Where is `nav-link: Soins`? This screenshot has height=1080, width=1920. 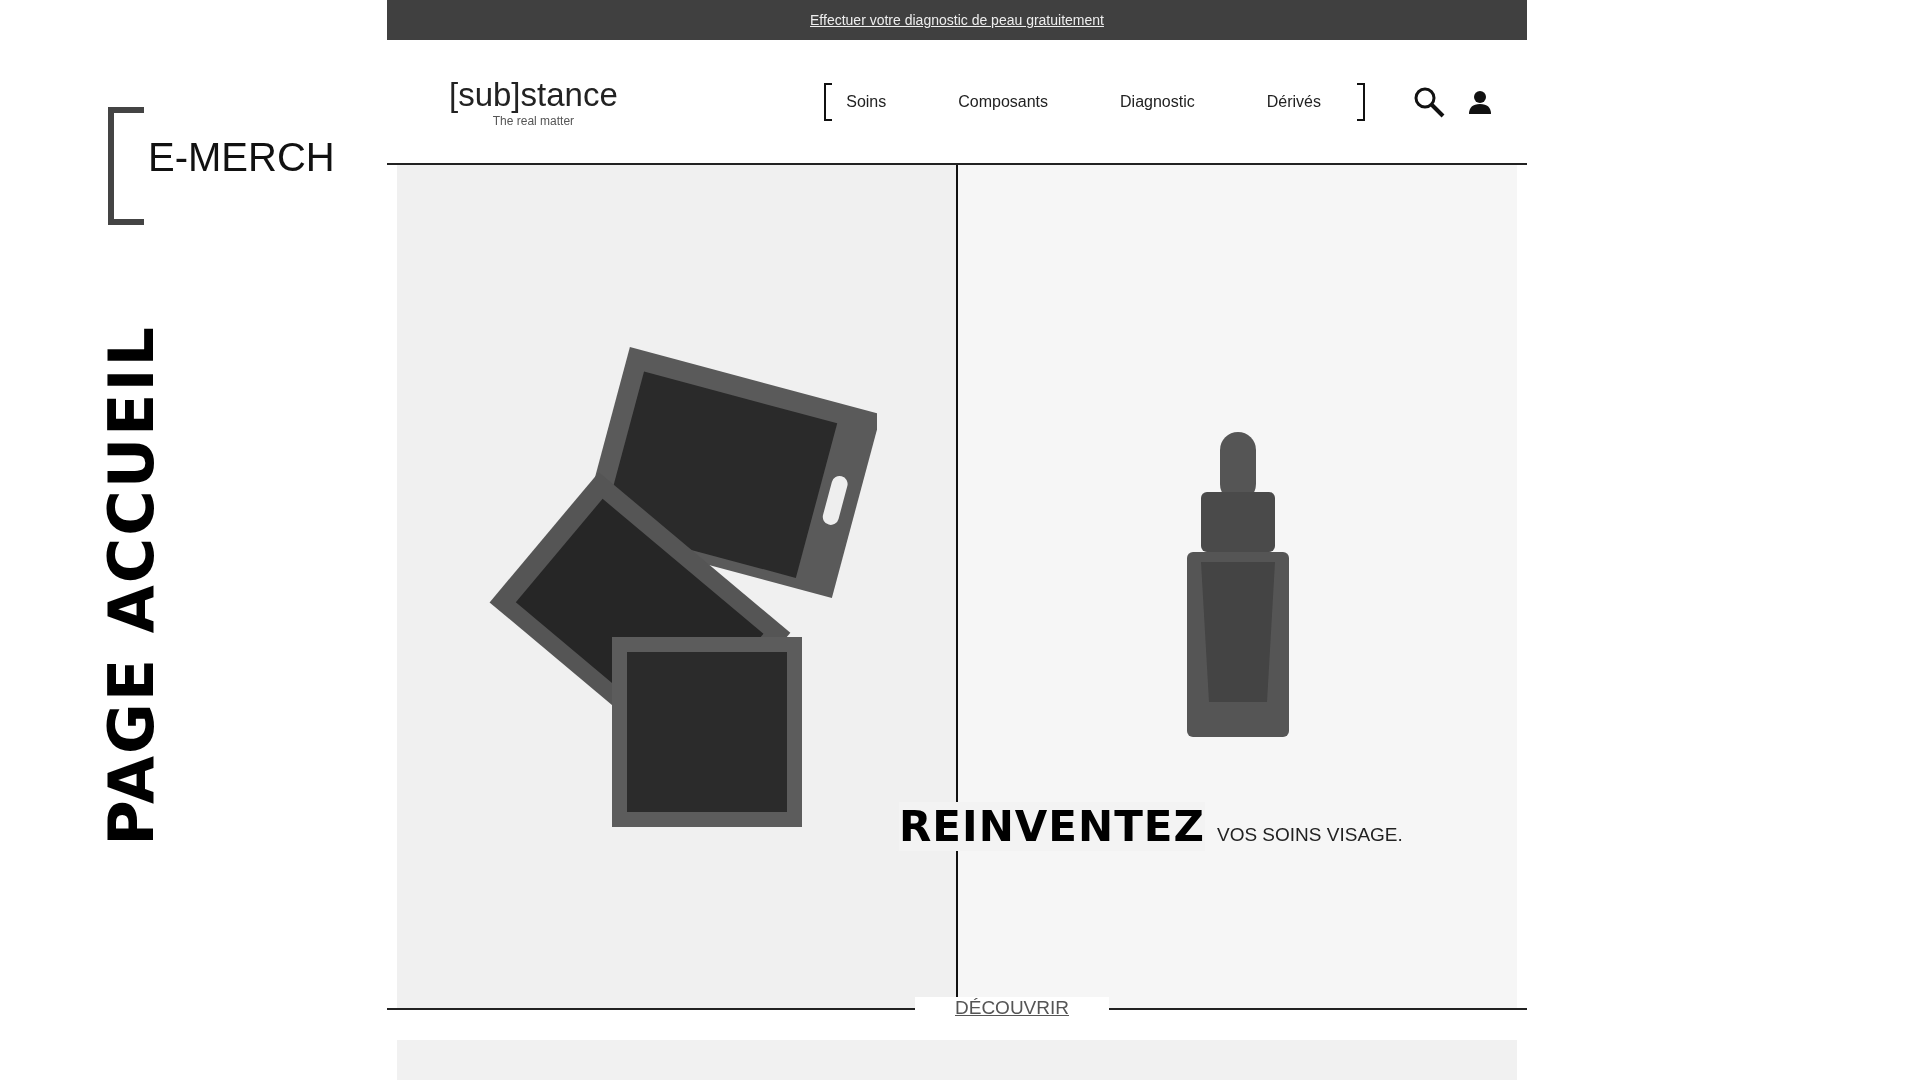
nav-link: Soins is located at coordinates (877, 101).